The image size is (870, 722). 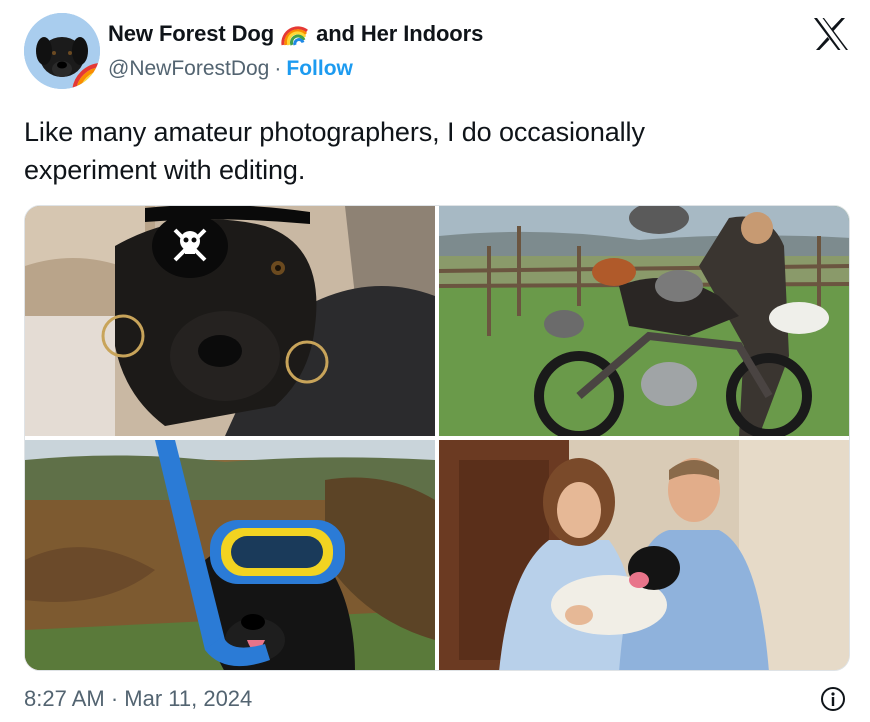 I want to click on author-name-part1: New Forest Dog, so click(x=191, y=33).